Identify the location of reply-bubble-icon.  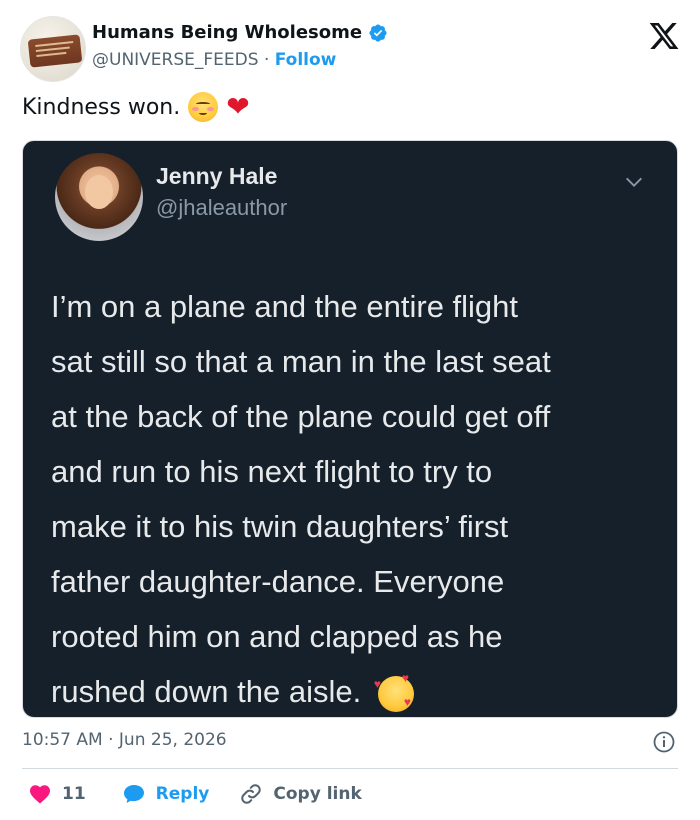
(133, 794).